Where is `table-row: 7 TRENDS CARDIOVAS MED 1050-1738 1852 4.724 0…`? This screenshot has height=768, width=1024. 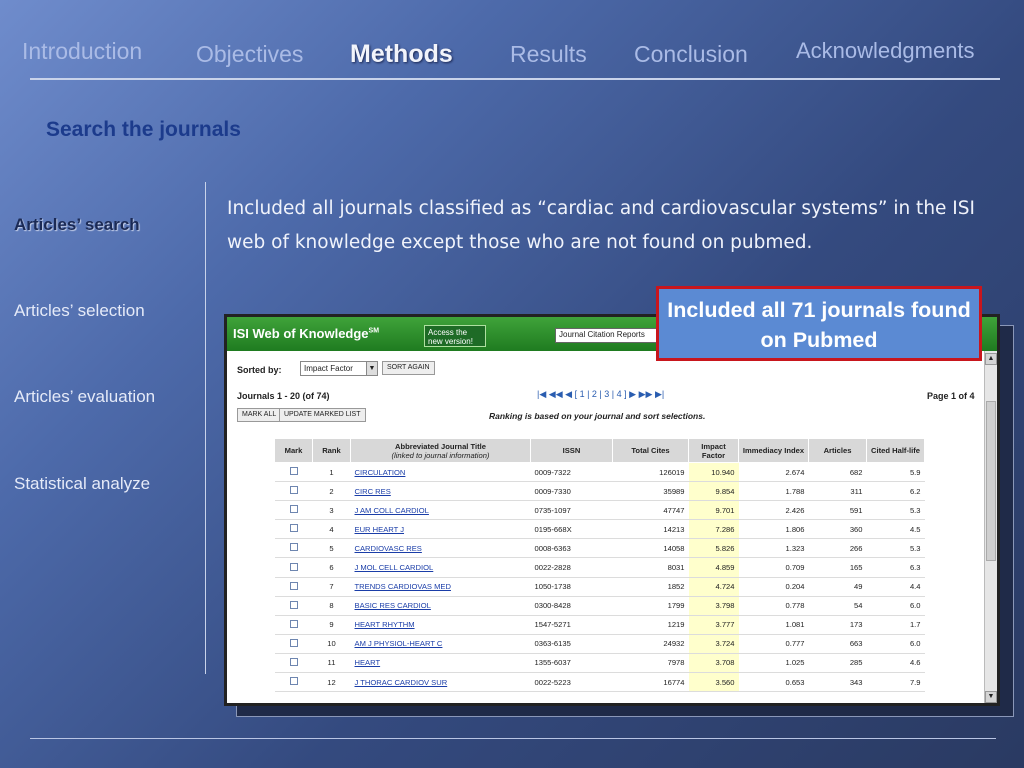
table-row: 7 TRENDS CARDIOVAS MED 1050-1738 1852 4.724 0… is located at coordinates (599, 587).